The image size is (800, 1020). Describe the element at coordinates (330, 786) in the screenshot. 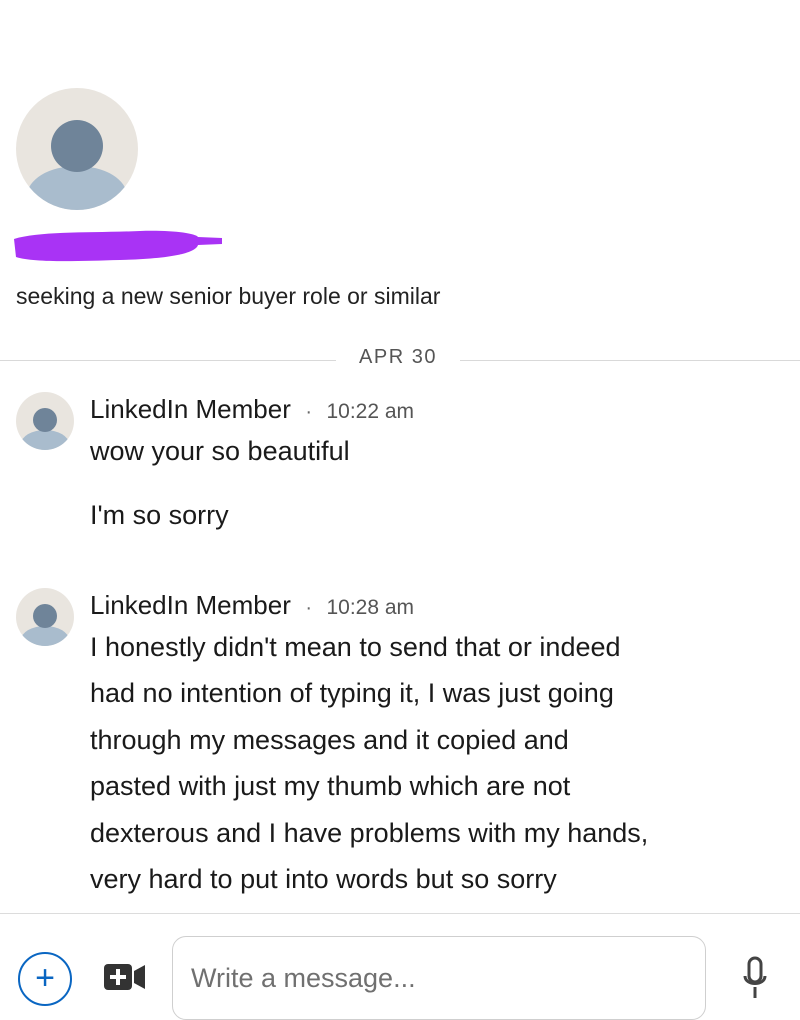

I see `message-text: pasted with just my thumb which are not` at that location.